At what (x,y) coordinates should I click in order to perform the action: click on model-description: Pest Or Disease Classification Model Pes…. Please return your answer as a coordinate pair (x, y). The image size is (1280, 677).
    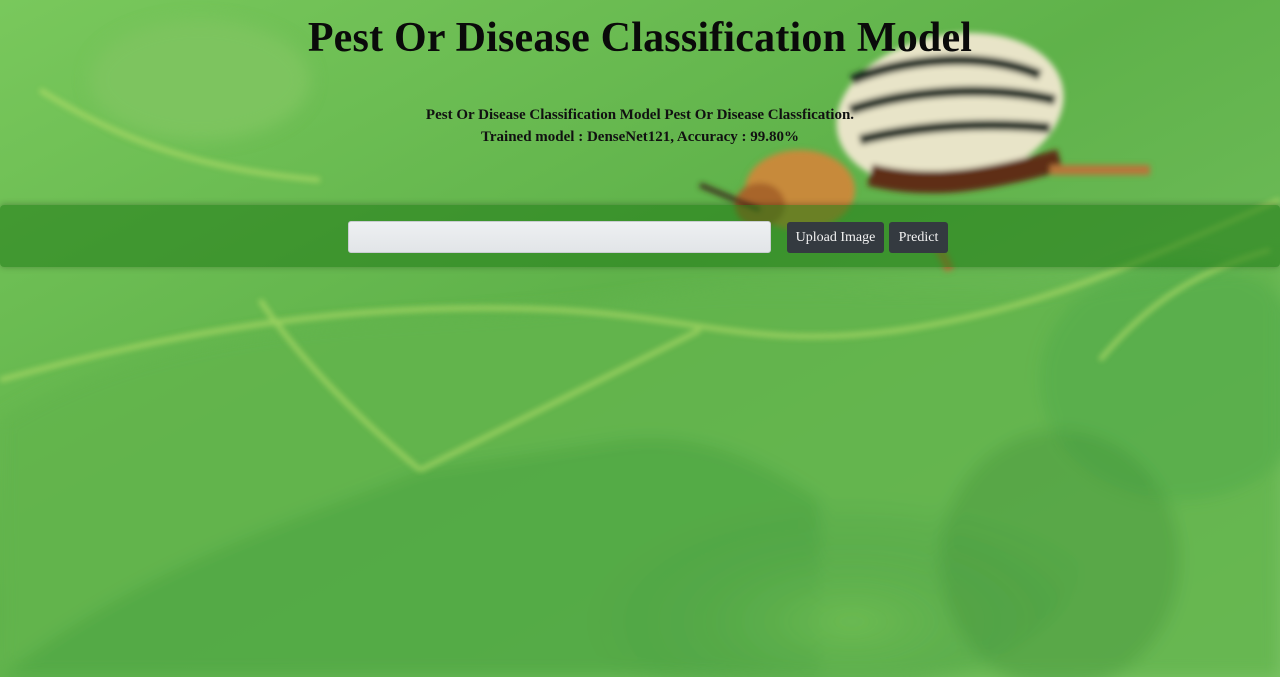
    Looking at the image, I should click on (640, 126).